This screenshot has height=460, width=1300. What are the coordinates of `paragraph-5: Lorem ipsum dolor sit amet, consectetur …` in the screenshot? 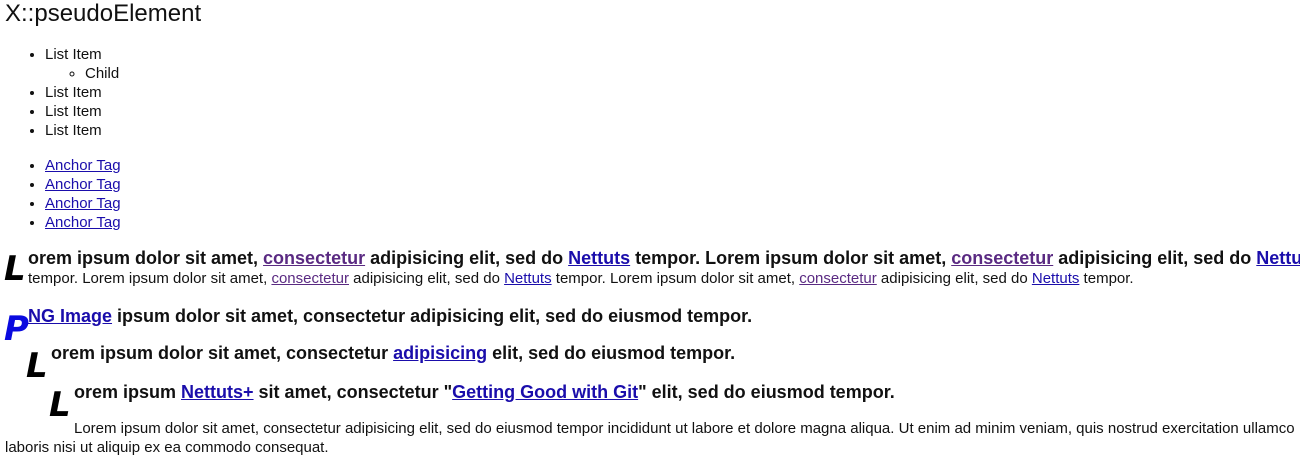 It's located at (650, 438).